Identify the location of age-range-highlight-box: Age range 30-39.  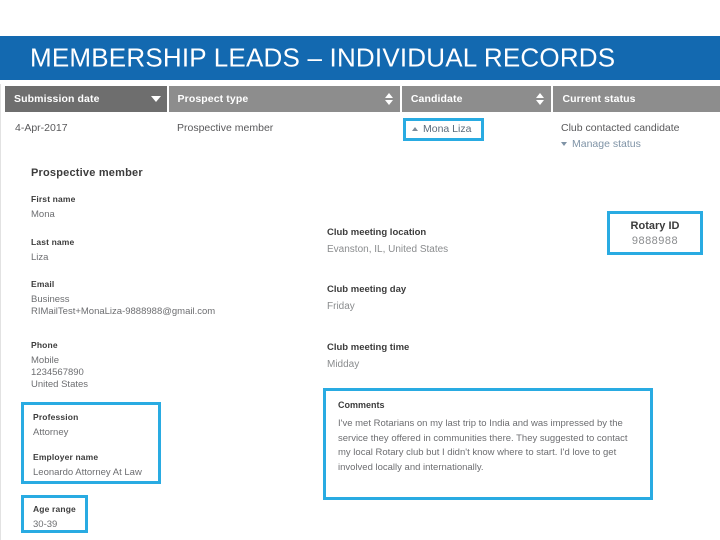
(54, 514).